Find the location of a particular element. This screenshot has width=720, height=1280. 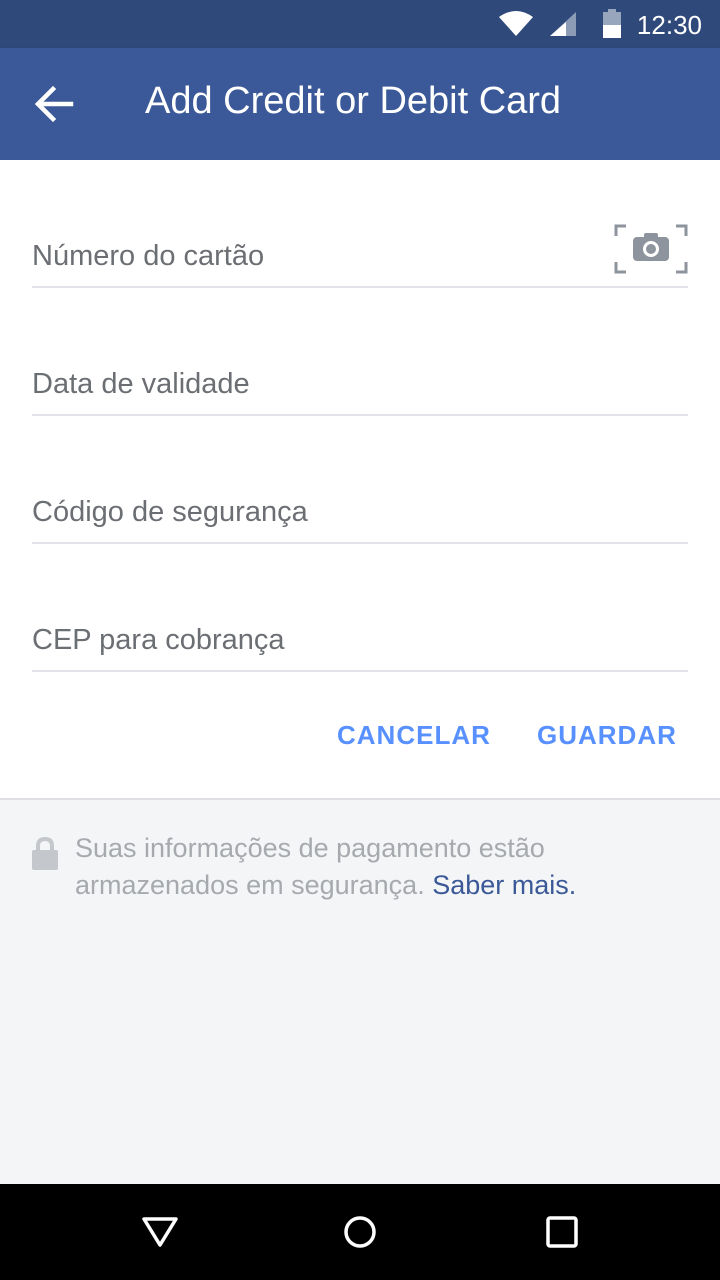

arrow-left-icon is located at coordinates (54, 104).